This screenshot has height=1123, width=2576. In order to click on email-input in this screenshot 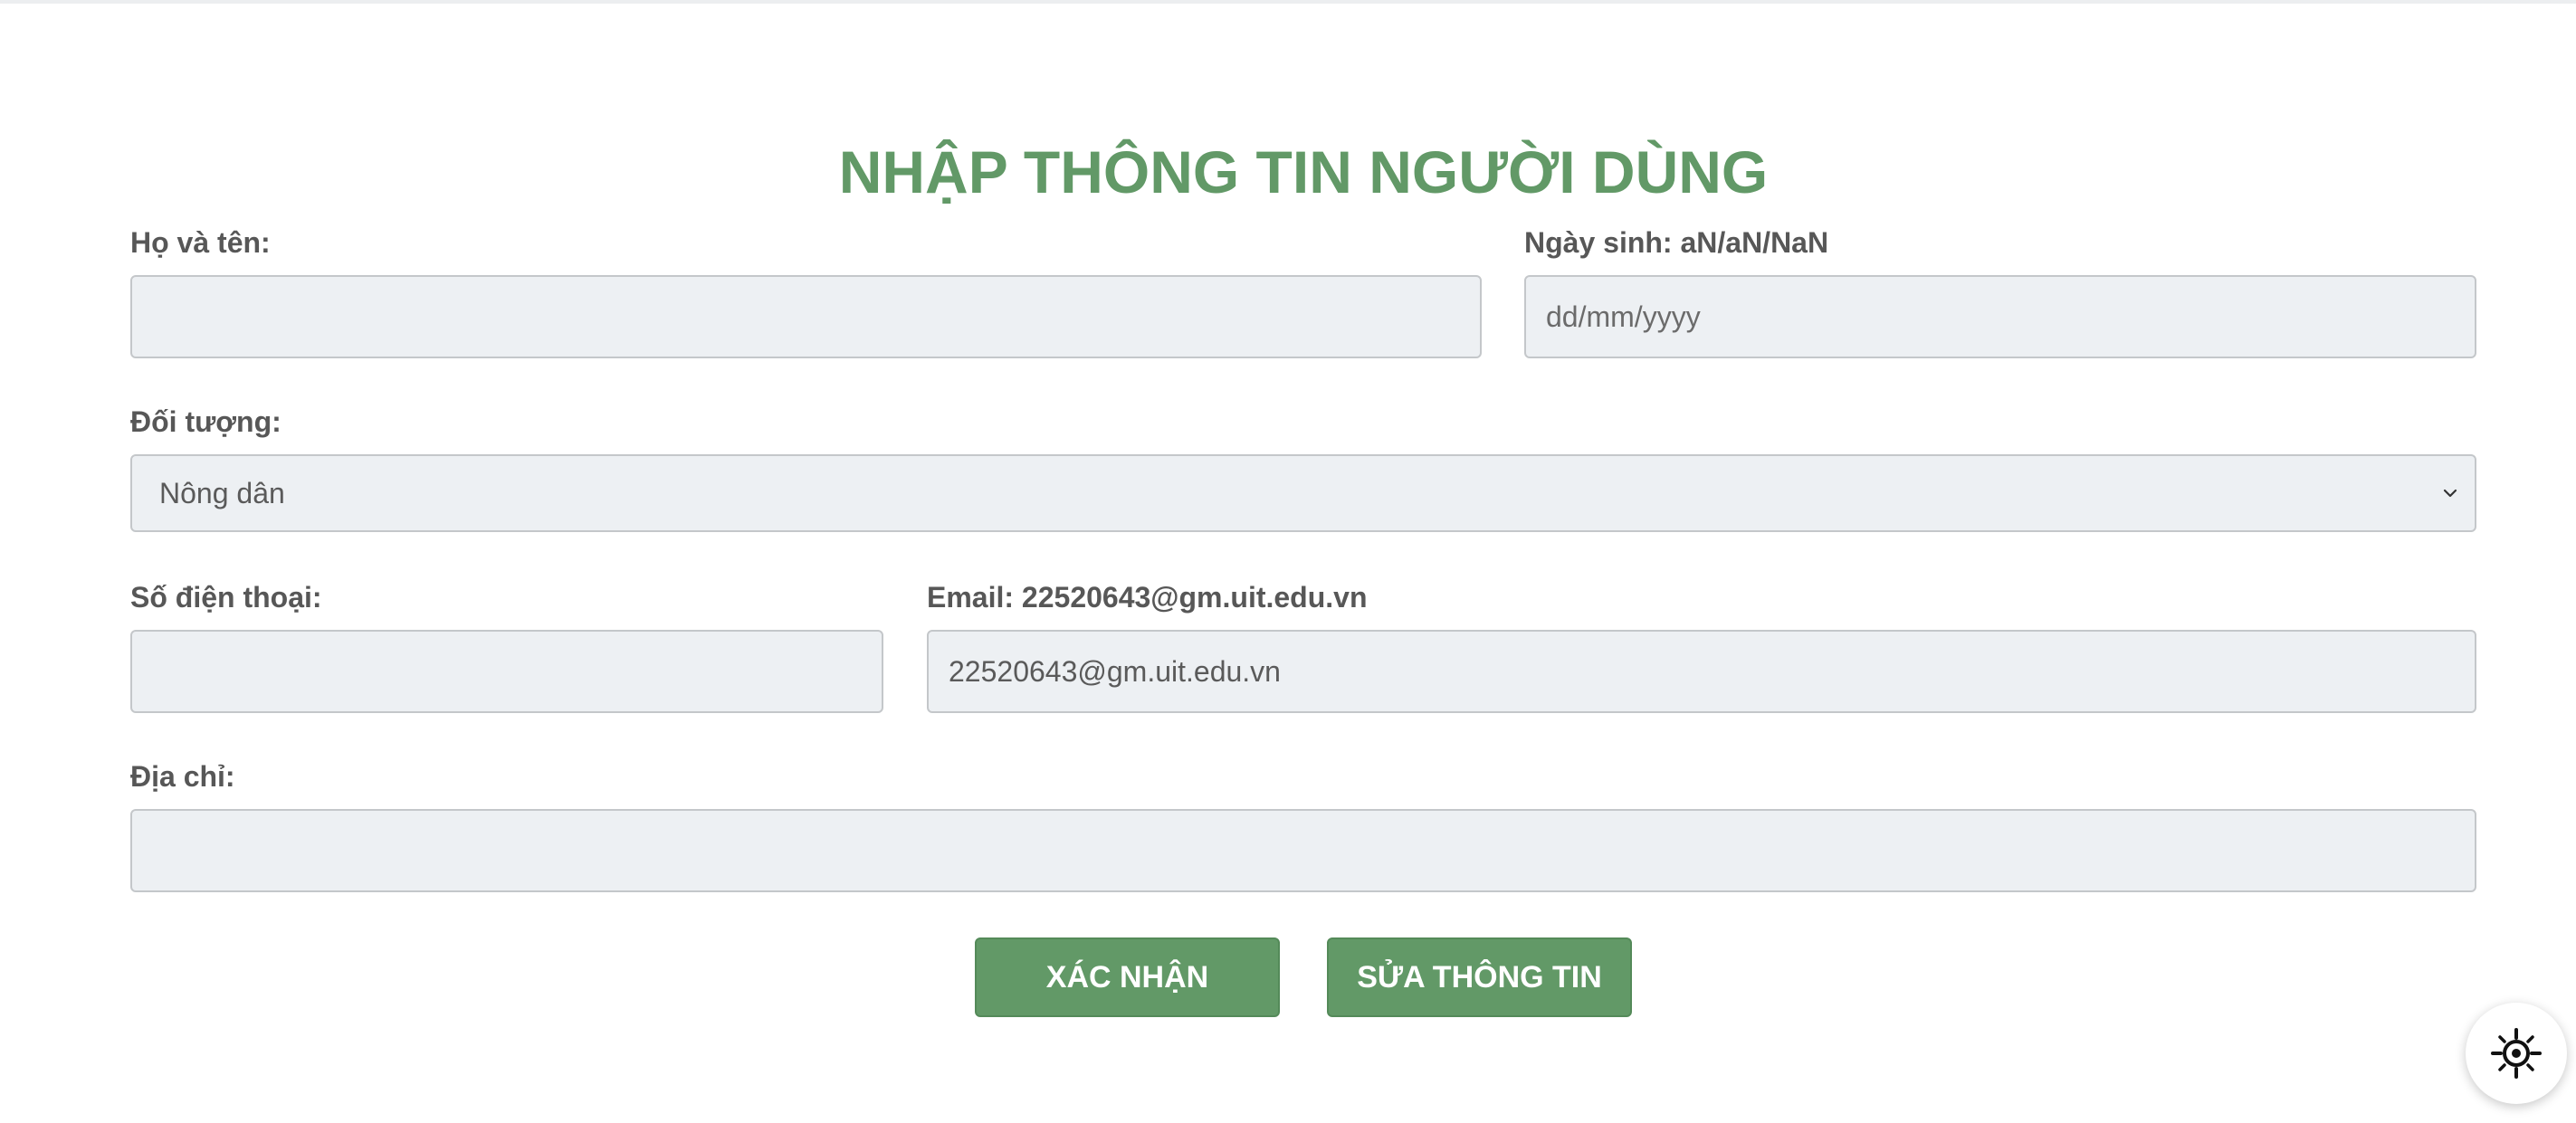, I will do `click(1701, 671)`.